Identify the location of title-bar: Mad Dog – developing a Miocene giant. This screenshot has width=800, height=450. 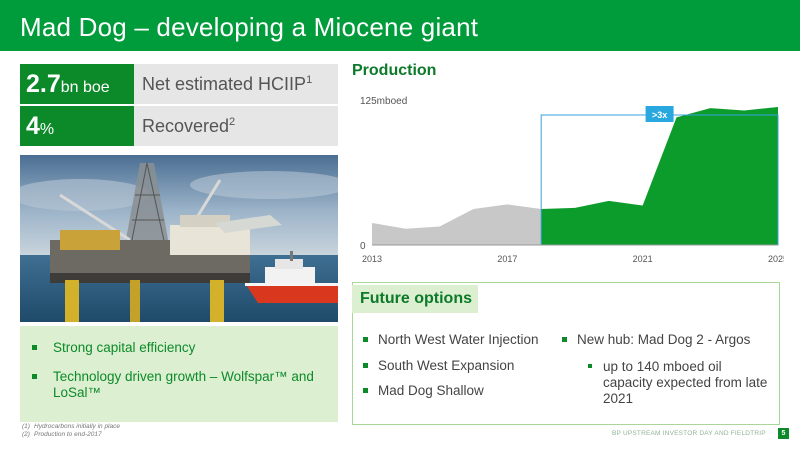
(400, 25).